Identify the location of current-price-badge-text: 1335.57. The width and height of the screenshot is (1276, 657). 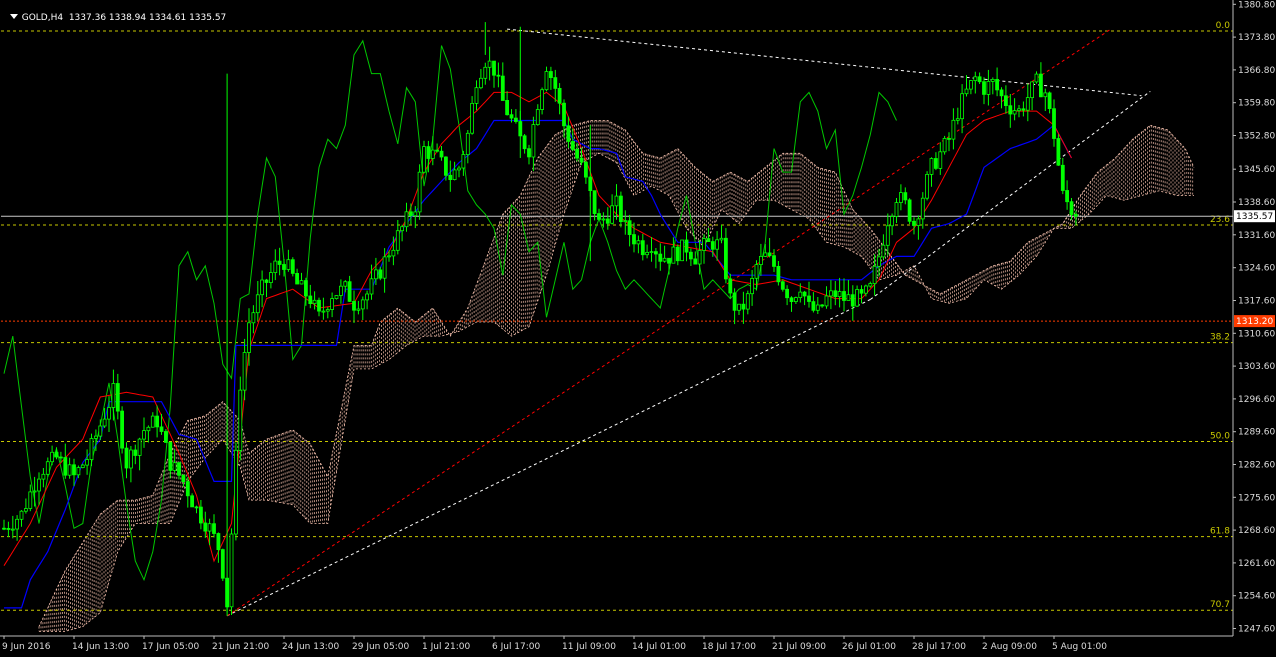
(1254, 217).